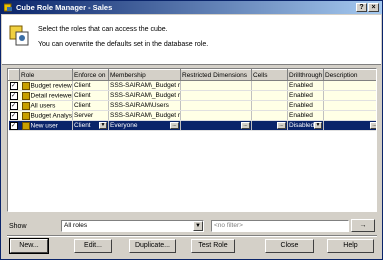 The width and height of the screenshot is (383, 260). I want to click on header-select-column, so click(14, 75).